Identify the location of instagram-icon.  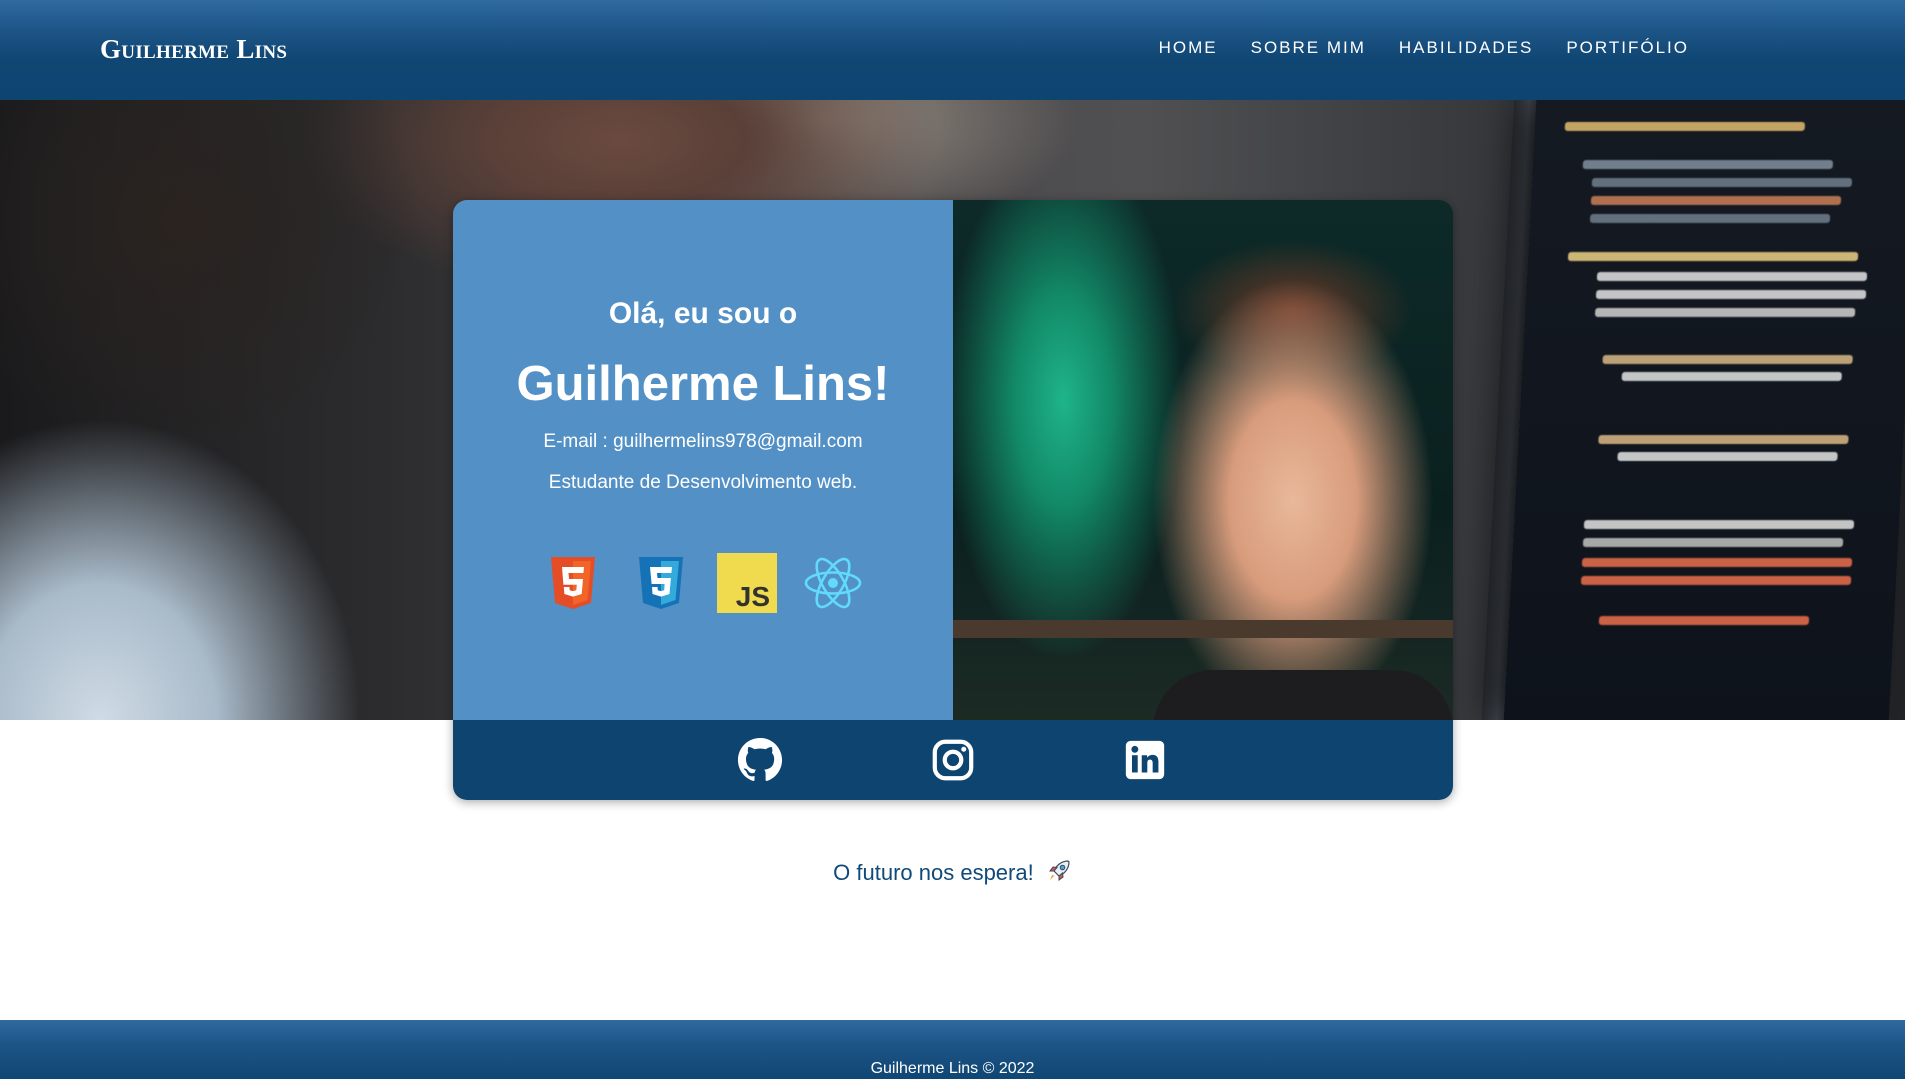
(953, 760).